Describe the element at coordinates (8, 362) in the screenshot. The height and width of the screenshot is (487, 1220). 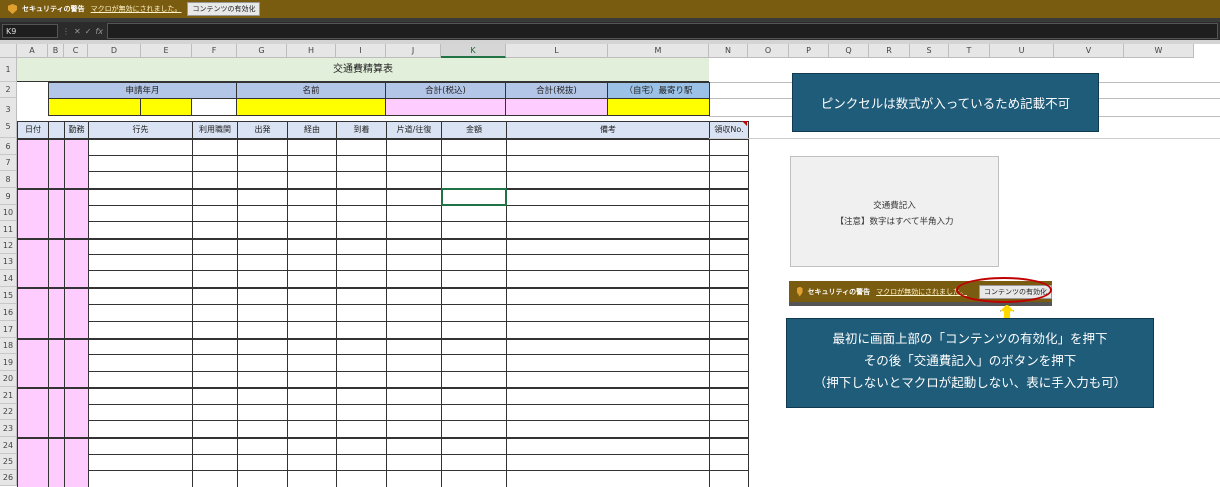
I see `row-header-19: 19` at that location.